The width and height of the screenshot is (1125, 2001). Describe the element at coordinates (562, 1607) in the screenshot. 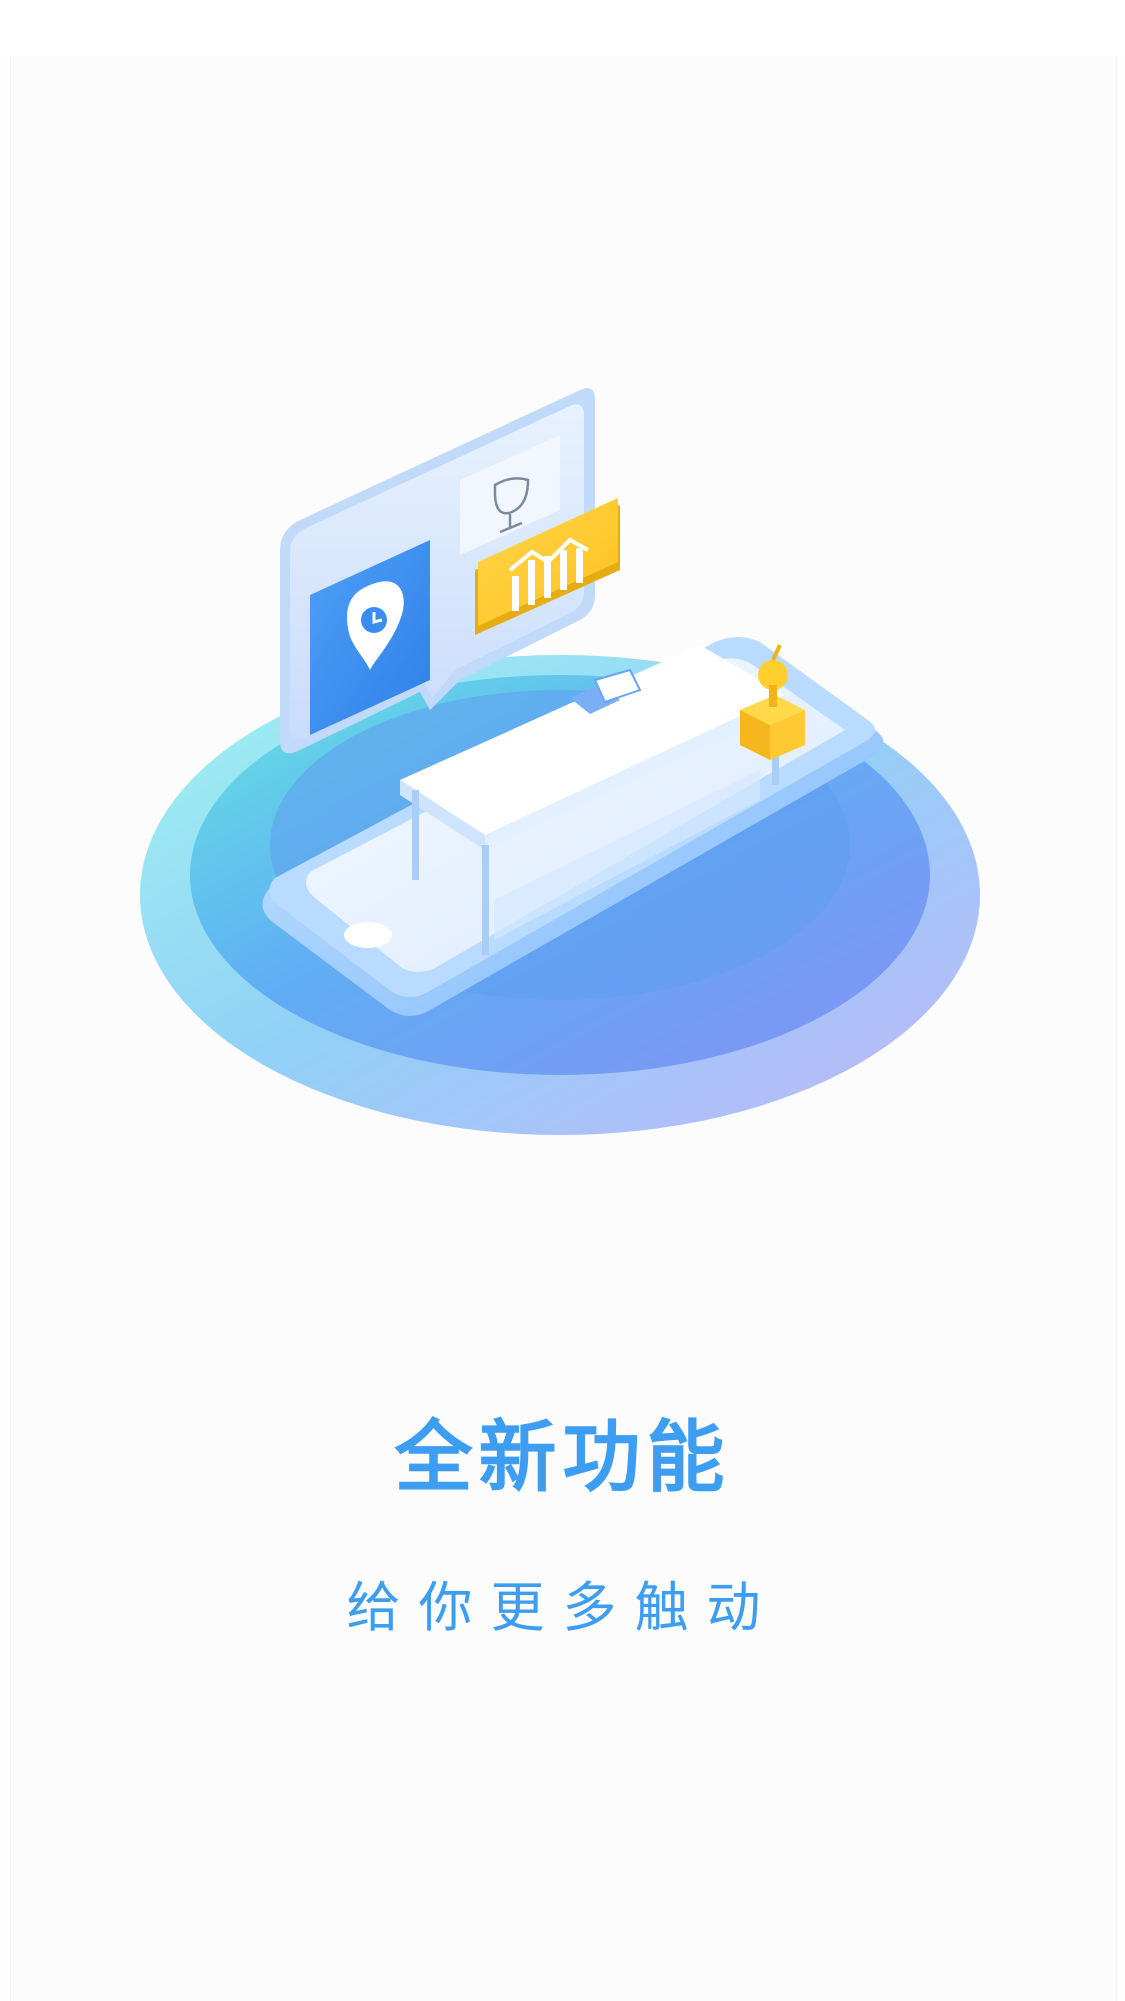

I see `page-subtitle: 给你更多触动` at that location.